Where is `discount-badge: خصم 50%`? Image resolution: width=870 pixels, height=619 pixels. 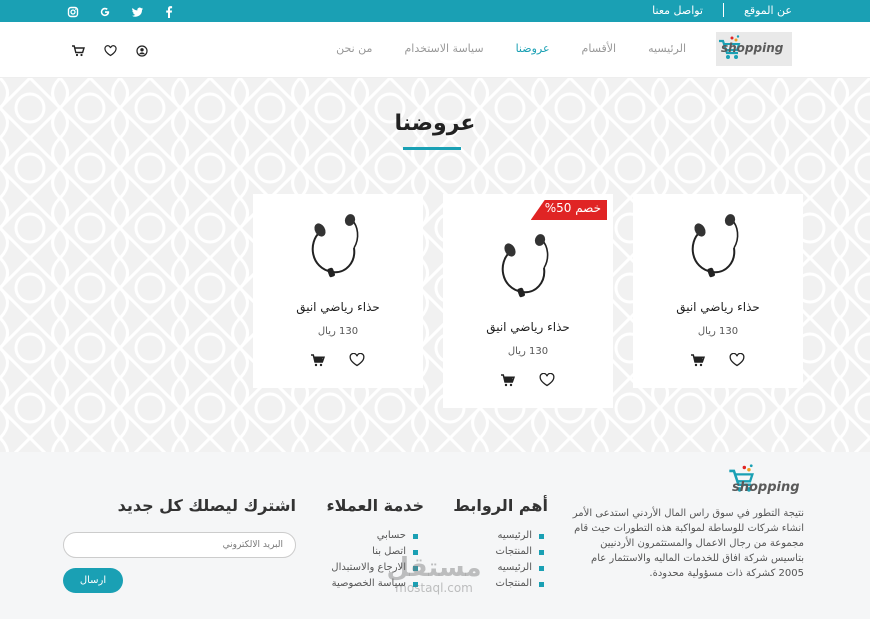
discount-badge: خصم 50% is located at coordinates (568, 210).